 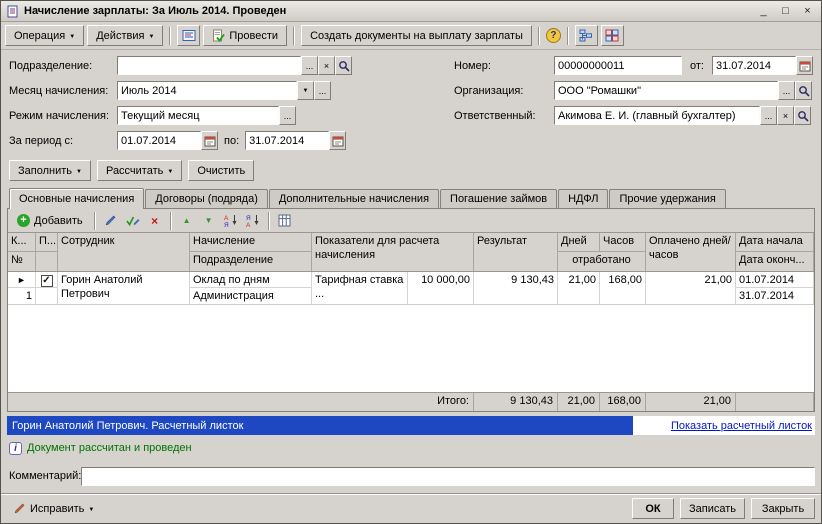 I want to click on operation-menu-button: Операция ▼, so click(x=45, y=35).